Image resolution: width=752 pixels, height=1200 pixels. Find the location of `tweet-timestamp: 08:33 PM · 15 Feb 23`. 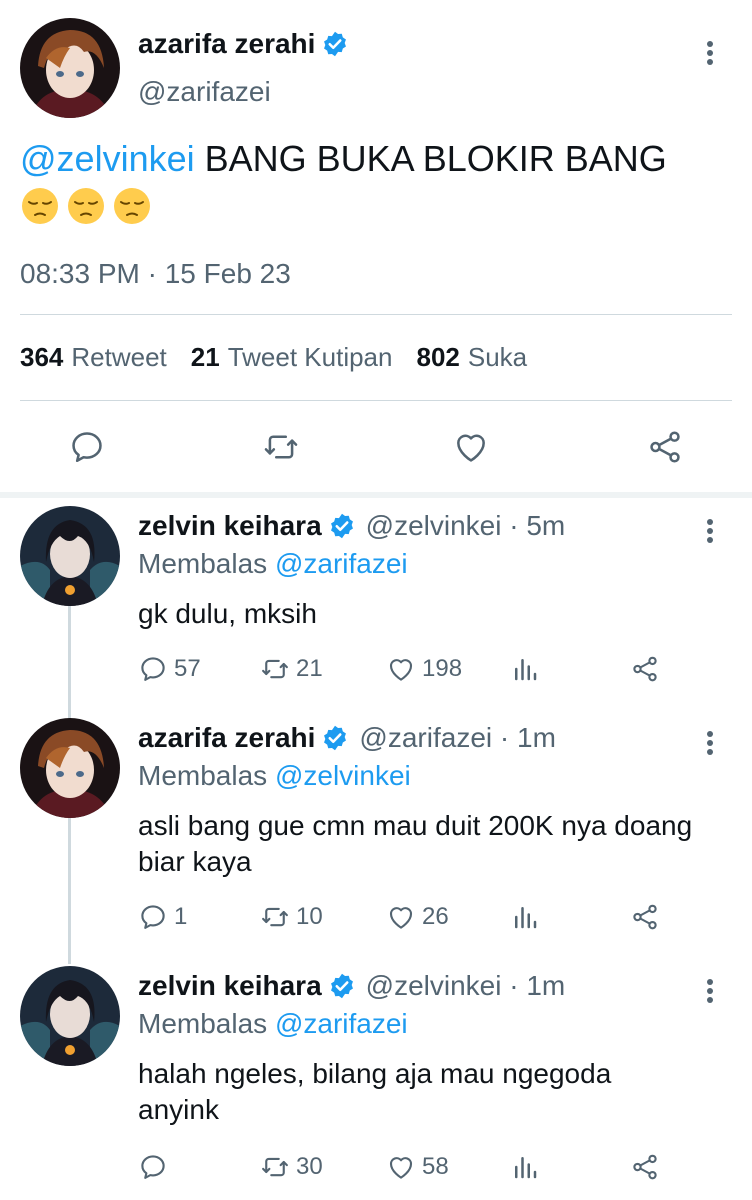

tweet-timestamp: 08:33 PM · 15 Feb 23 is located at coordinates (155, 274).